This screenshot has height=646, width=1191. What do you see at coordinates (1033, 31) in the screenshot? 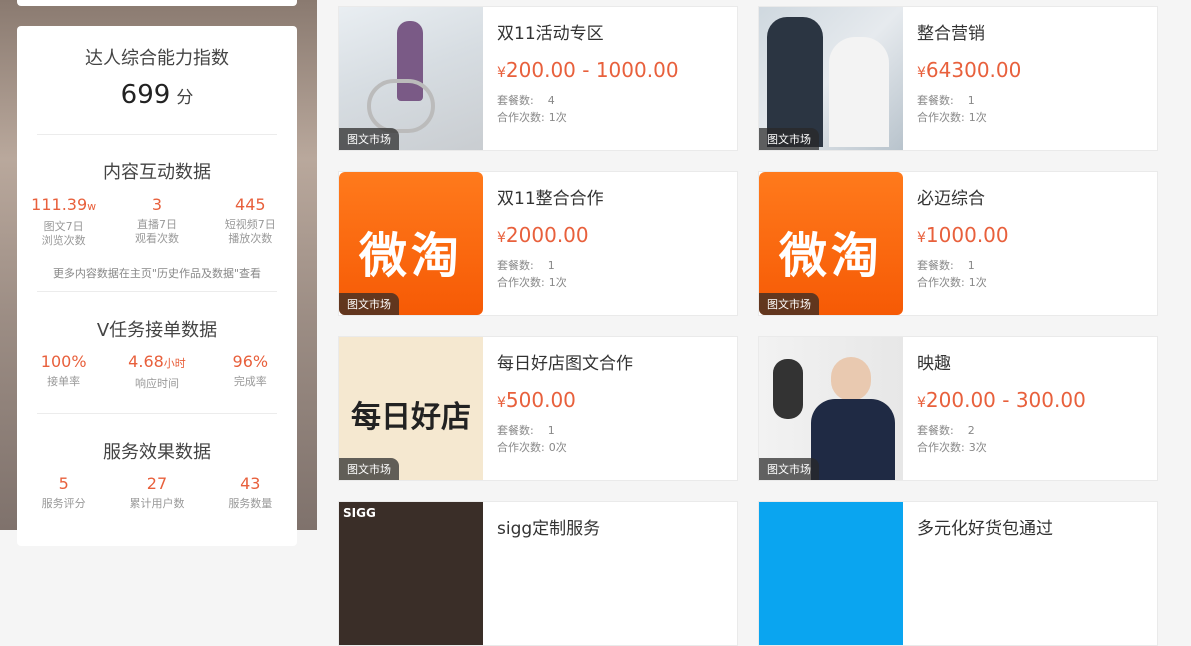
I see `card-title: 整合营销` at bounding box center [1033, 31].